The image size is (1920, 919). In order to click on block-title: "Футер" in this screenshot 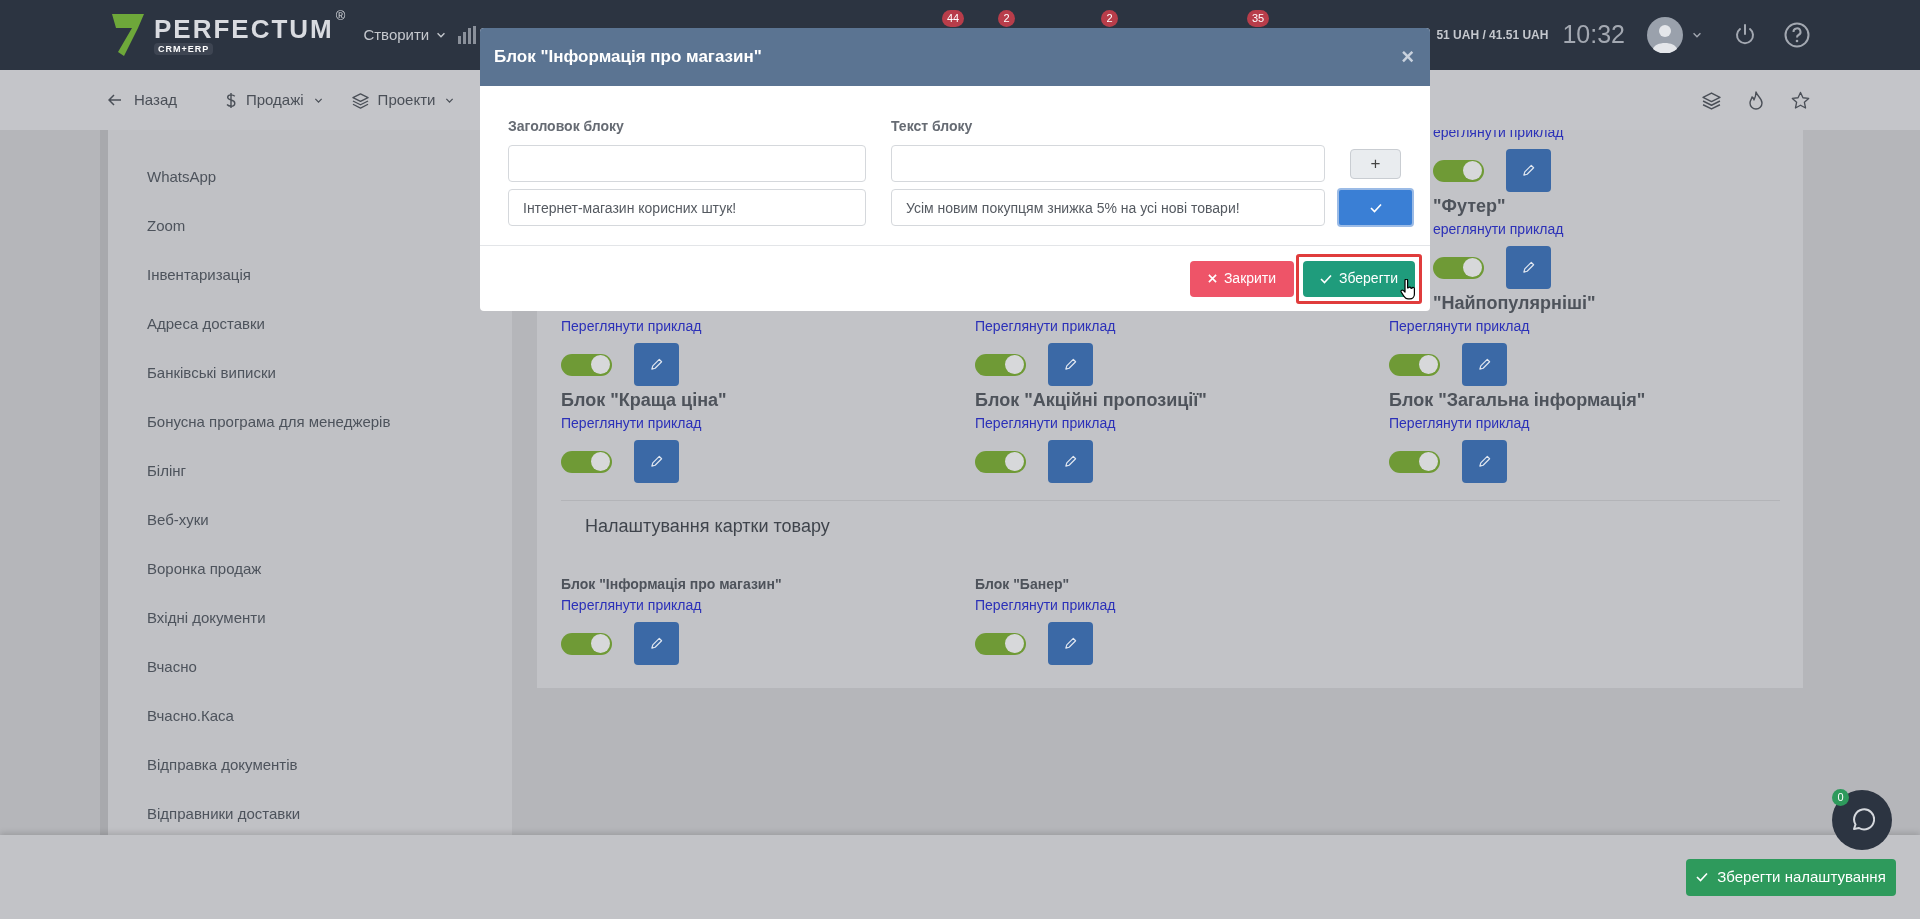, I will do `click(1470, 206)`.